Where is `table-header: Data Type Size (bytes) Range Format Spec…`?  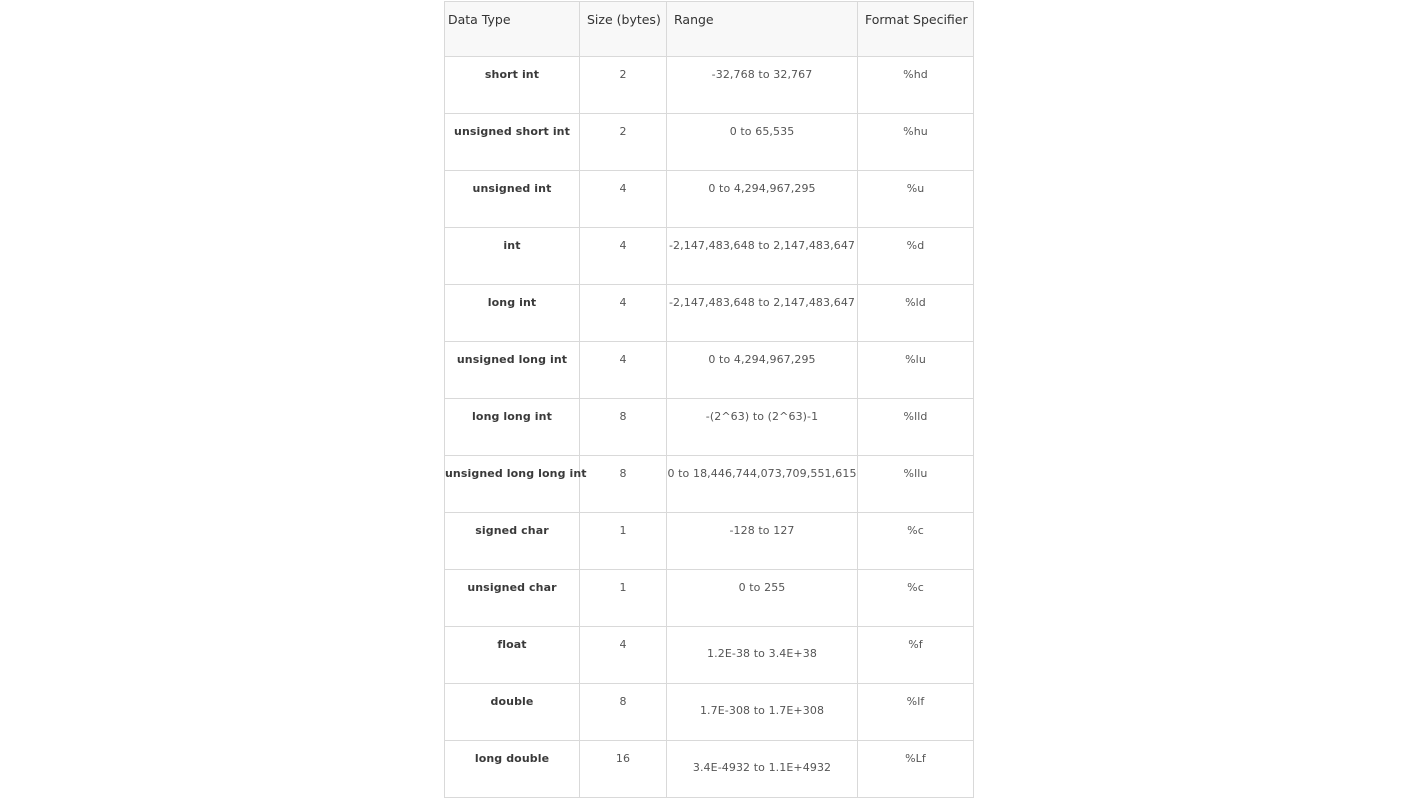 table-header: Data Type Size (bytes) Range Format Spec… is located at coordinates (709, 29).